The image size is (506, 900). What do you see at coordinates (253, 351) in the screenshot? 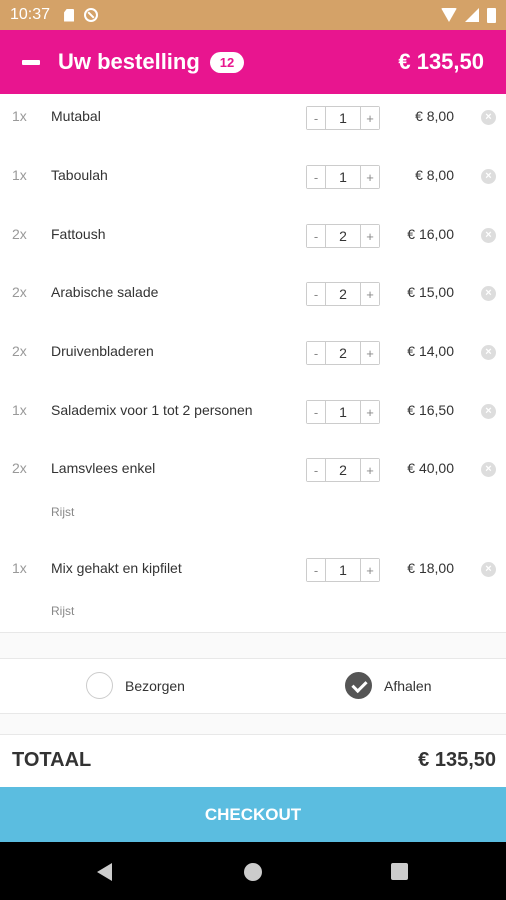
I see `list-item: 2x Druivenbladeren - 2 + € 14,00 ×` at bounding box center [253, 351].